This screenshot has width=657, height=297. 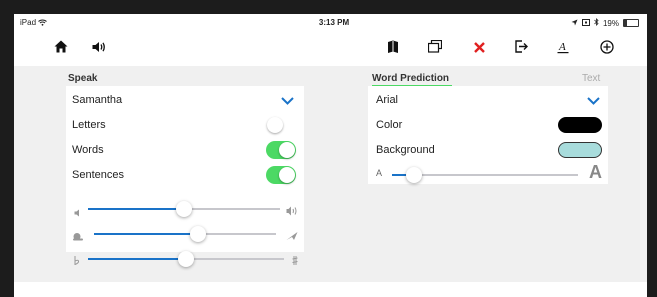 I want to click on prediction-panel: Arial Color Background A A, so click(x=488, y=135).